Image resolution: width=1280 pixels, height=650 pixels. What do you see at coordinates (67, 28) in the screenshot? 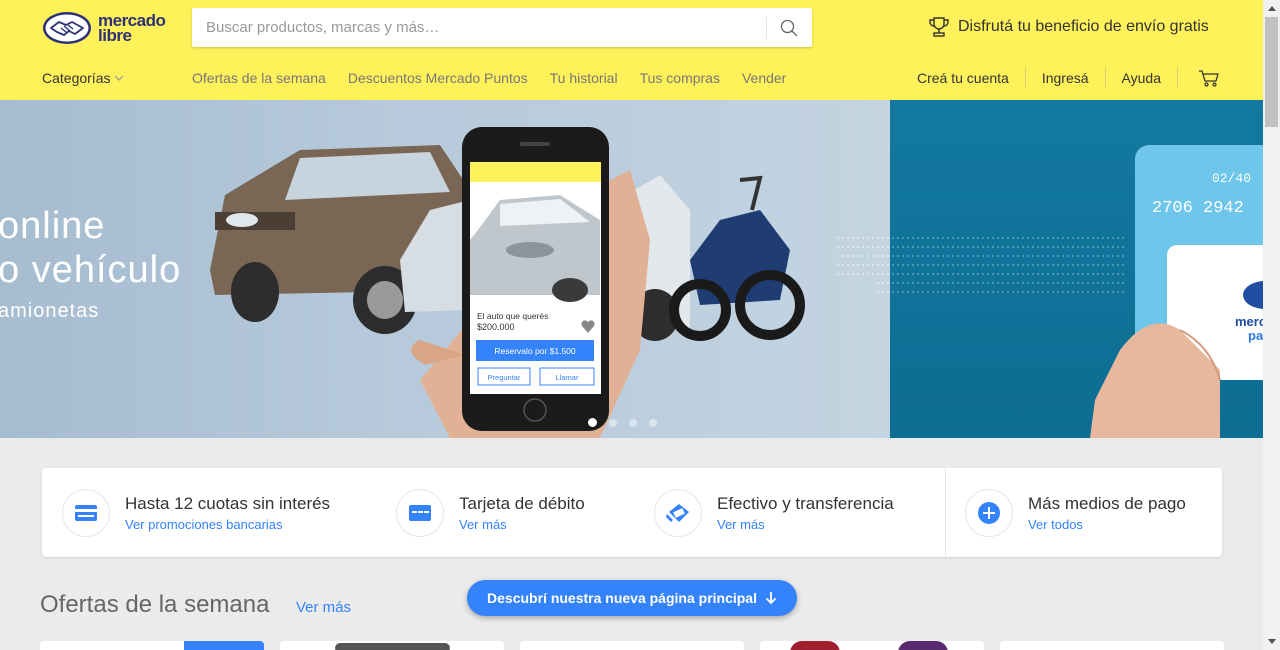
I see `handshake-logo-icon` at bounding box center [67, 28].